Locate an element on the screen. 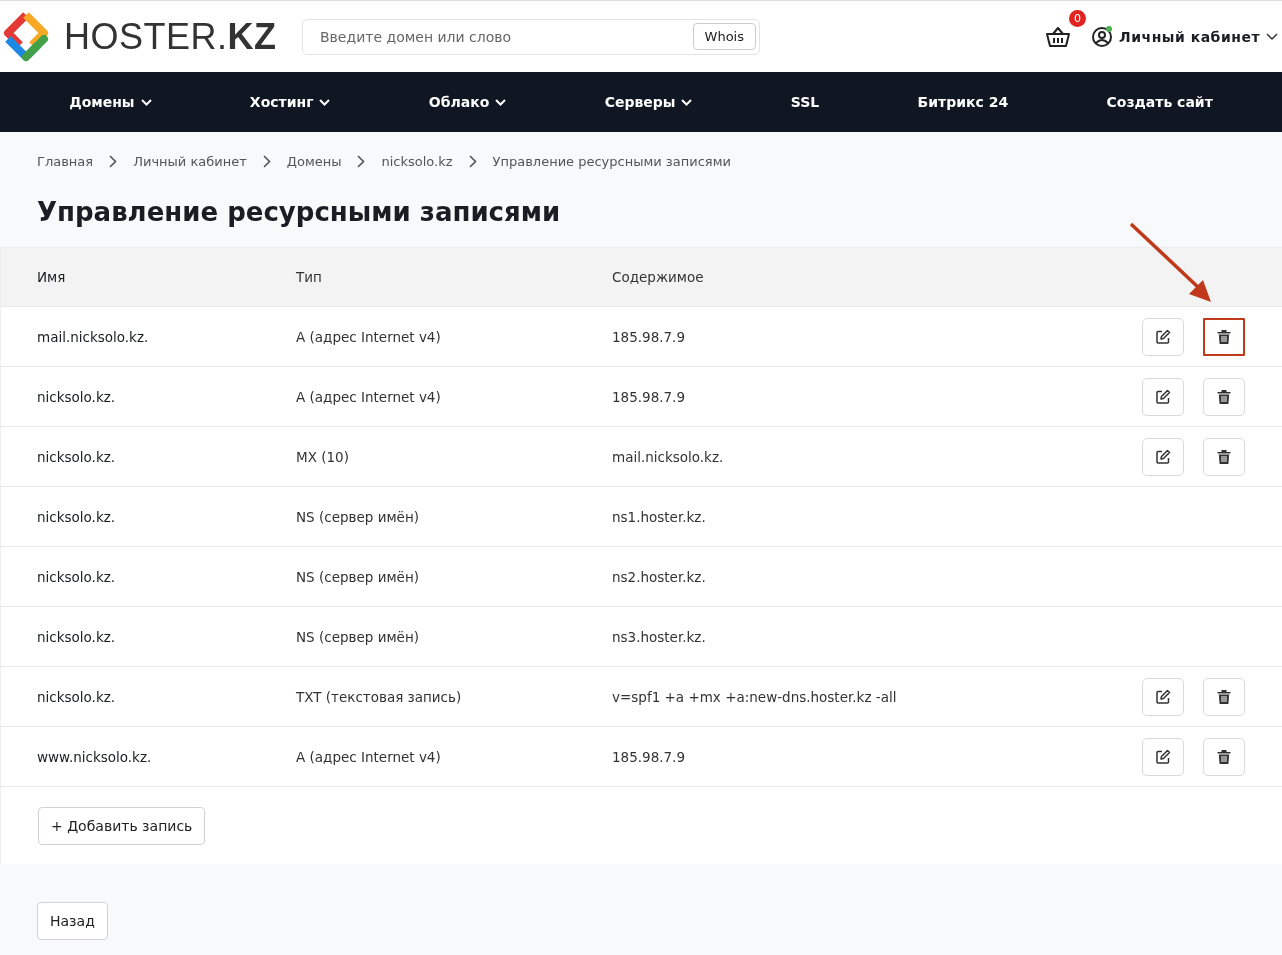  user-icon is located at coordinates (1102, 36).